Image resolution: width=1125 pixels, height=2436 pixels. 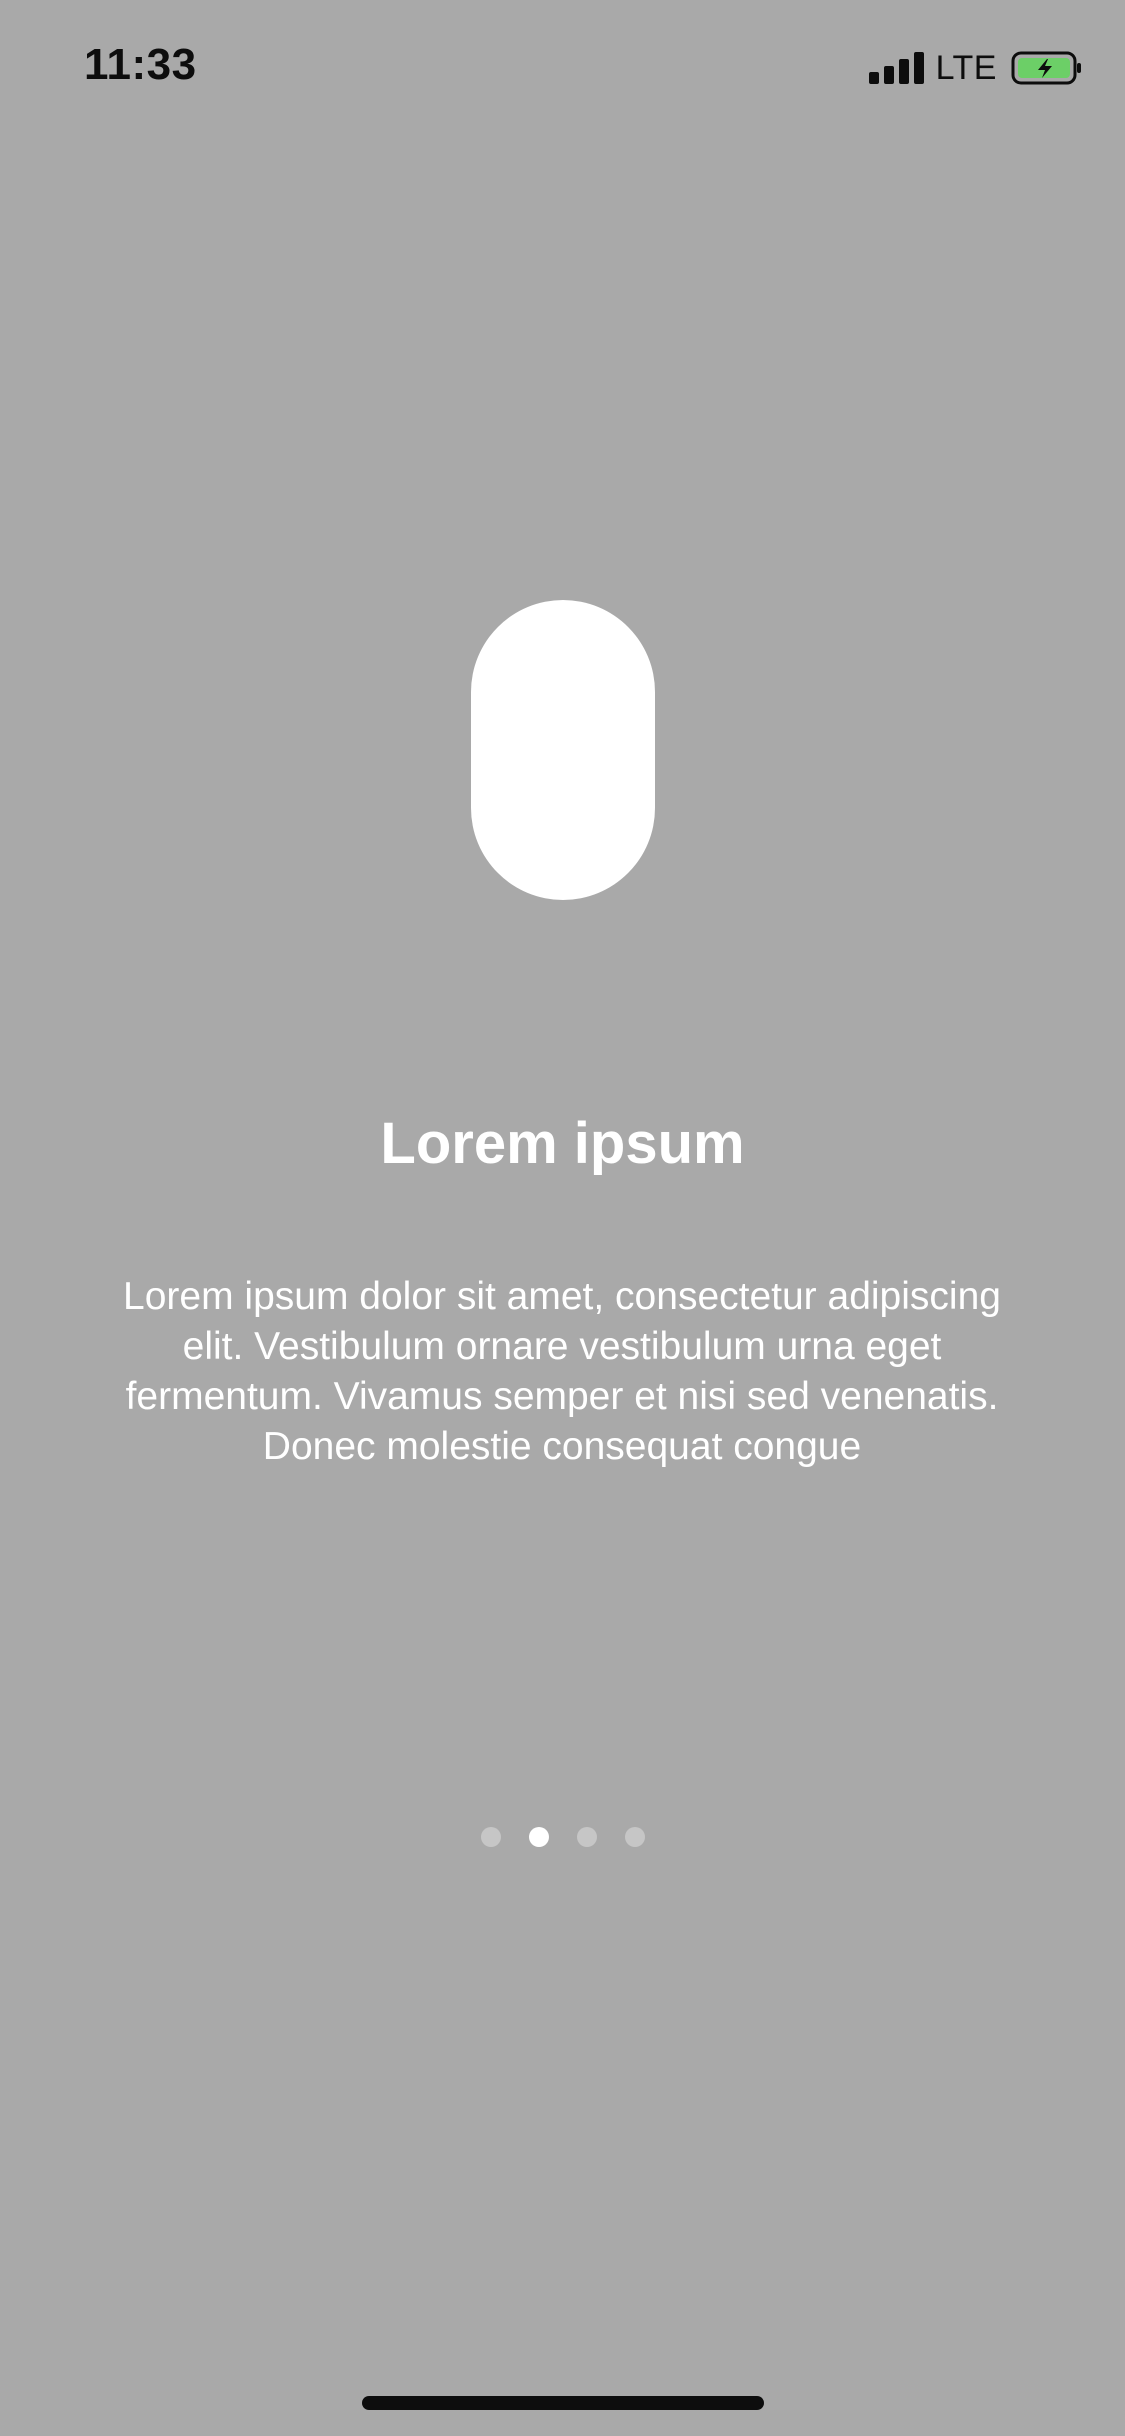 What do you see at coordinates (563, 2403) in the screenshot?
I see `home-indicator` at bounding box center [563, 2403].